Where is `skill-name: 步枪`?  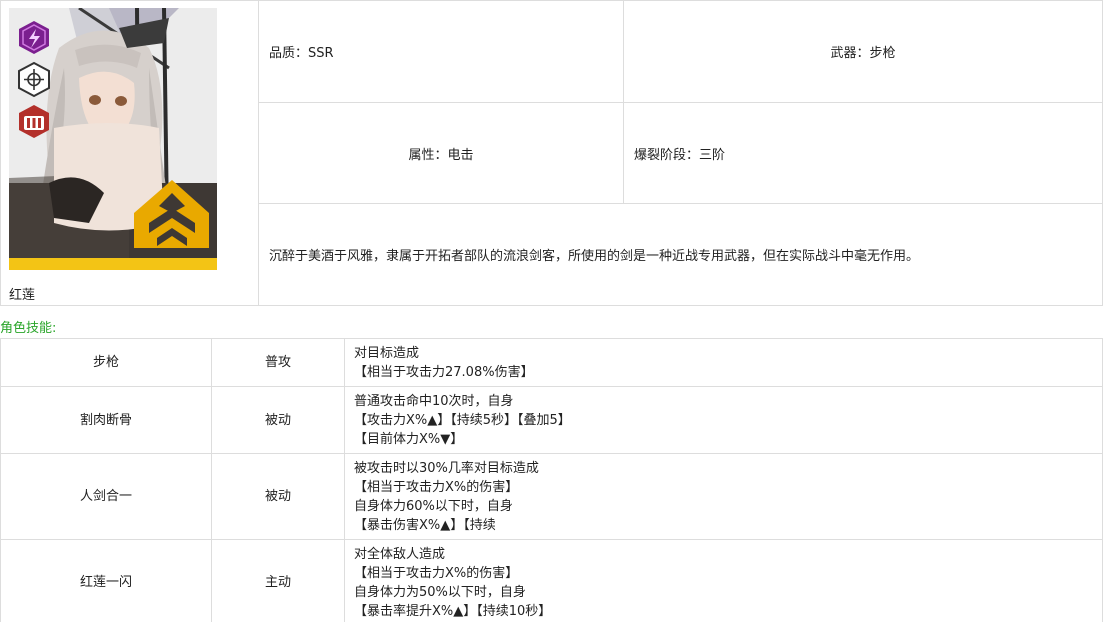
skill-name: 步枪 is located at coordinates (106, 362).